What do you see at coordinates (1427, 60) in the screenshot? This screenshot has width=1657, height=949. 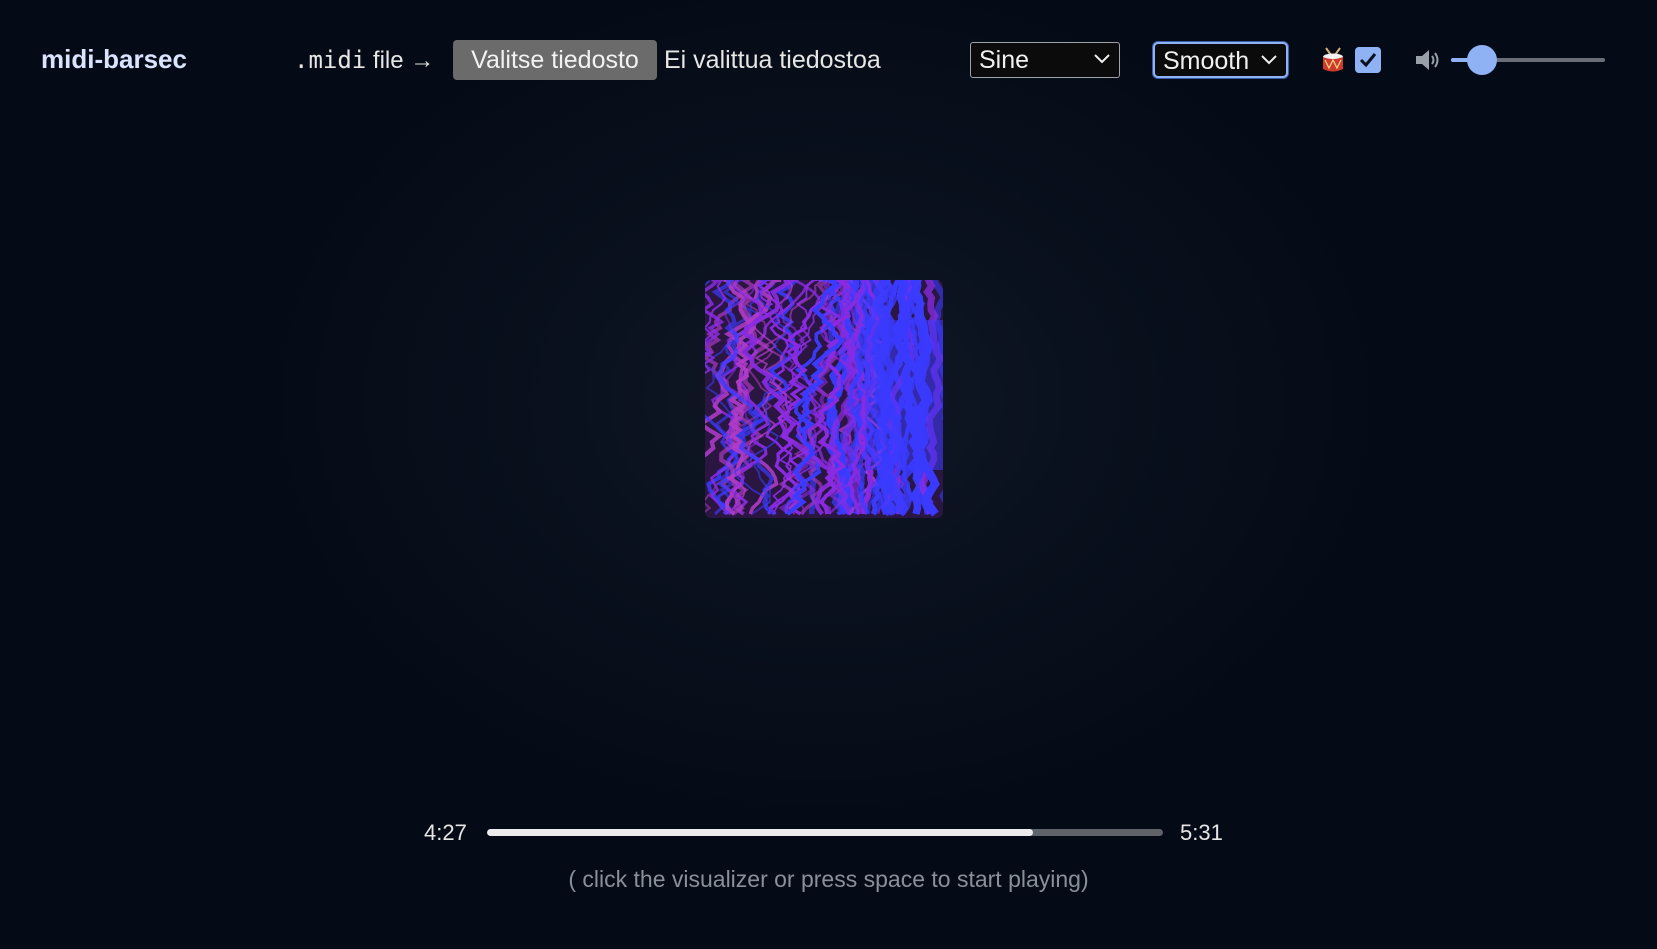 I see `speaker-icon` at bounding box center [1427, 60].